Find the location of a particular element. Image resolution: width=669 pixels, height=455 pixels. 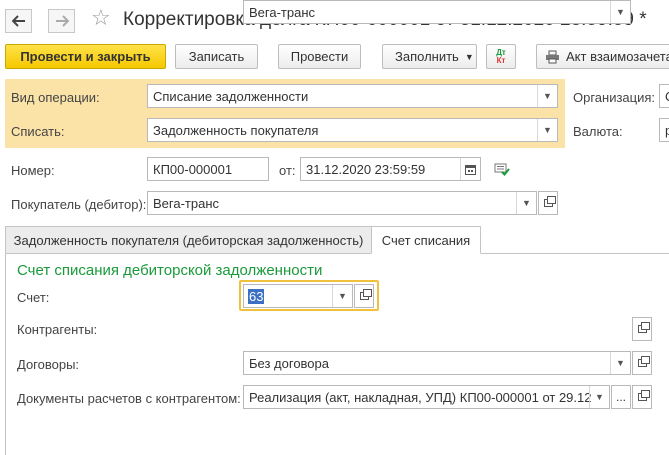

arrow-left-icon is located at coordinates (18, 21).